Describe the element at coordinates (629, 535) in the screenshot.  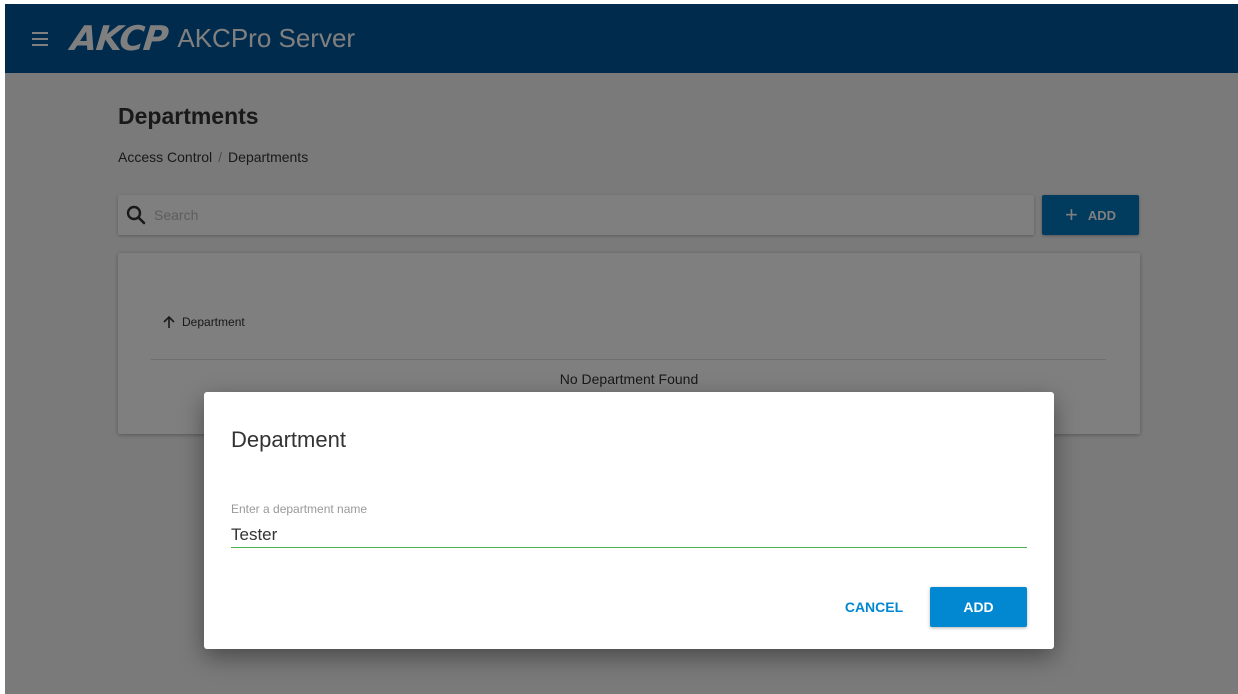
I see `department-name-input` at that location.